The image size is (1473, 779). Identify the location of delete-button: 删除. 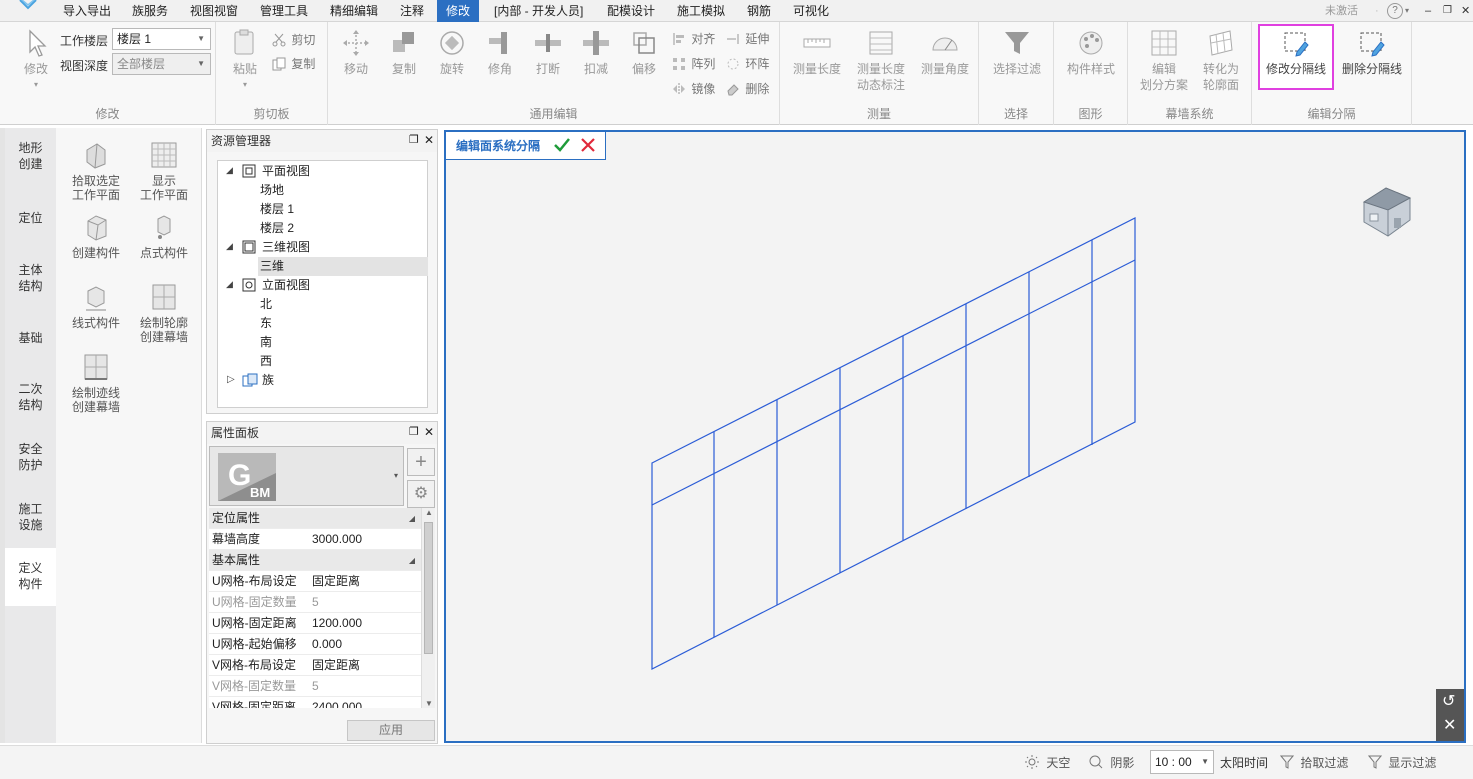
(747, 89).